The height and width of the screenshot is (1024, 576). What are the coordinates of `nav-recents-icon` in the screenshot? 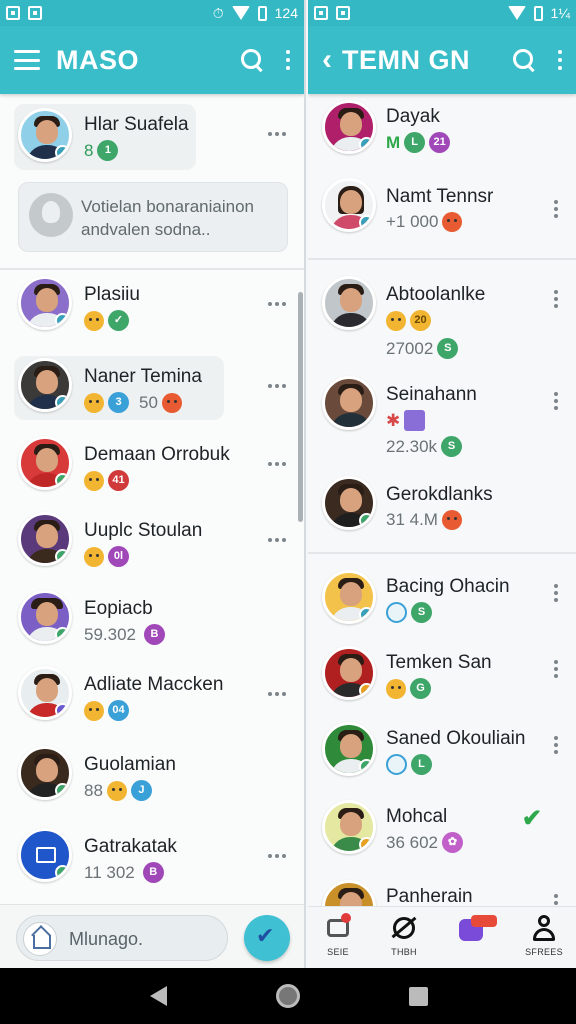 It's located at (418, 996).